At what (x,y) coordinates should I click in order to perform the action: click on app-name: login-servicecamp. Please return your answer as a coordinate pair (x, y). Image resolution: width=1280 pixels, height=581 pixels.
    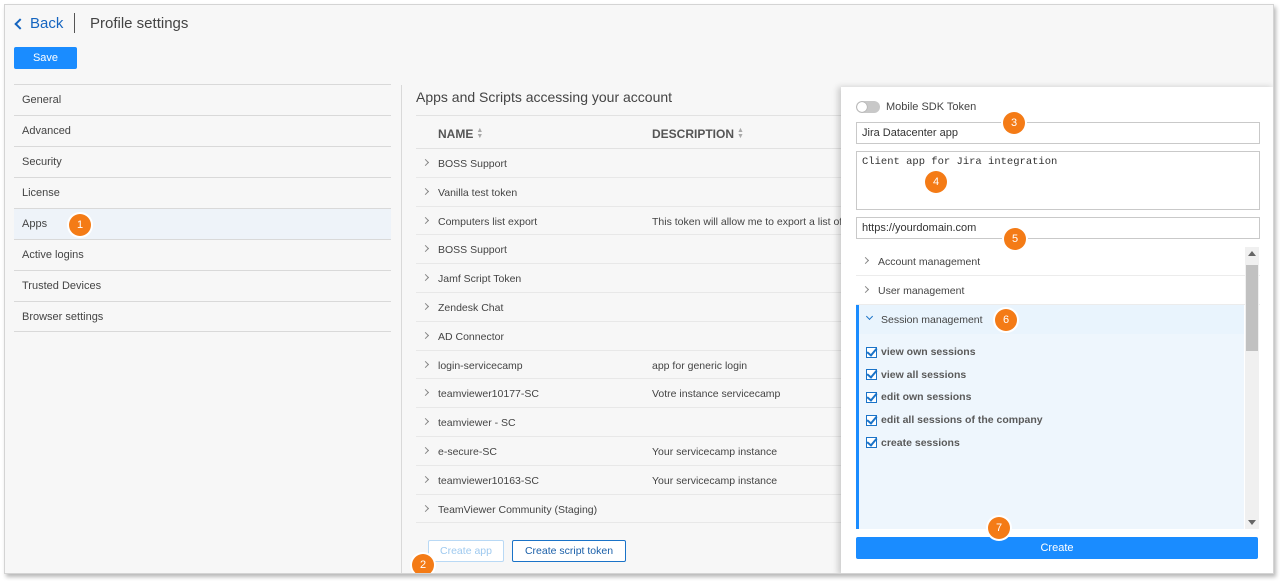
    Looking at the image, I should click on (480, 365).